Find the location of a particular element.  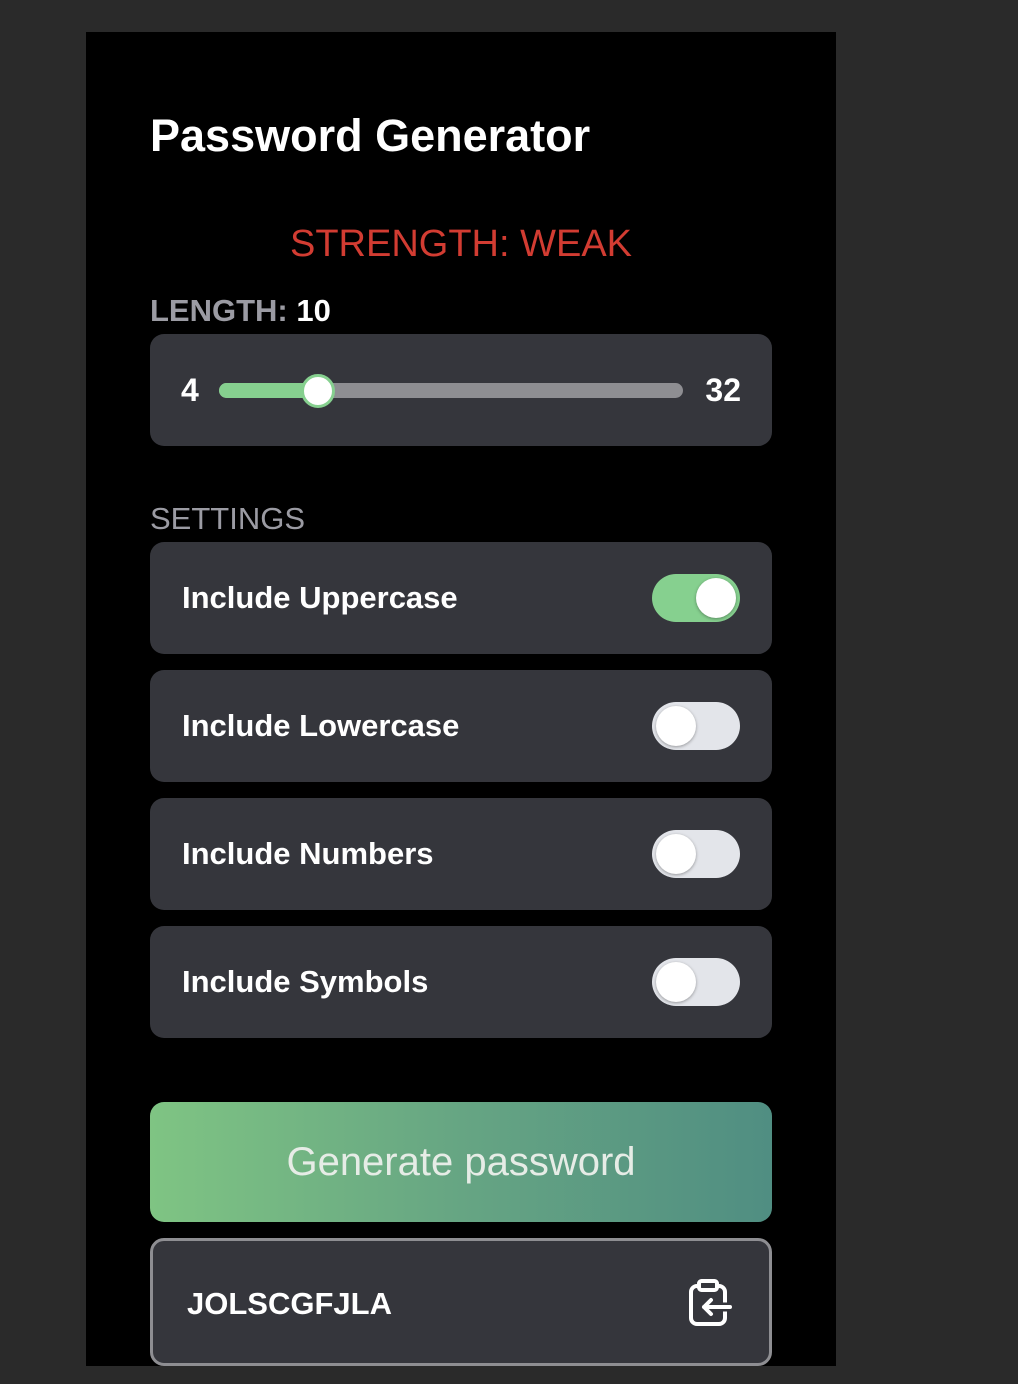

setting-label: Include Symbols is located at coordinates (305, 981).